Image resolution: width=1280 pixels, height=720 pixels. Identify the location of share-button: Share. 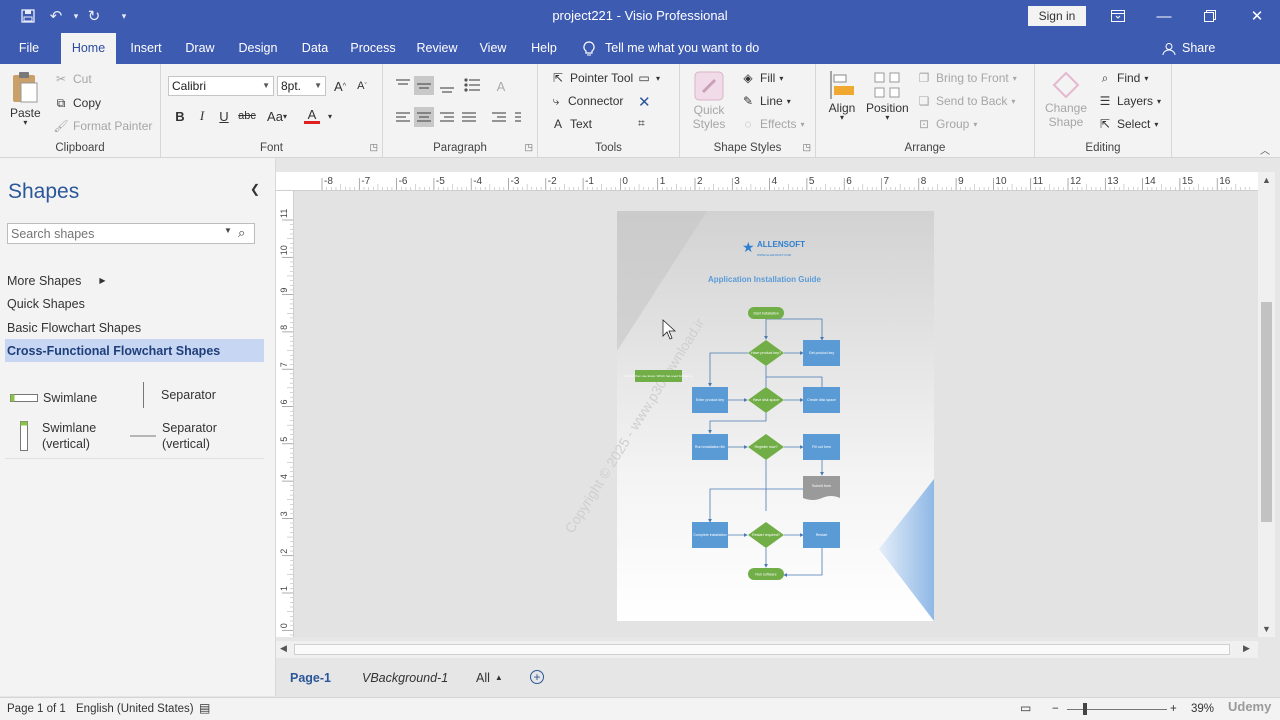
(1188, 48).